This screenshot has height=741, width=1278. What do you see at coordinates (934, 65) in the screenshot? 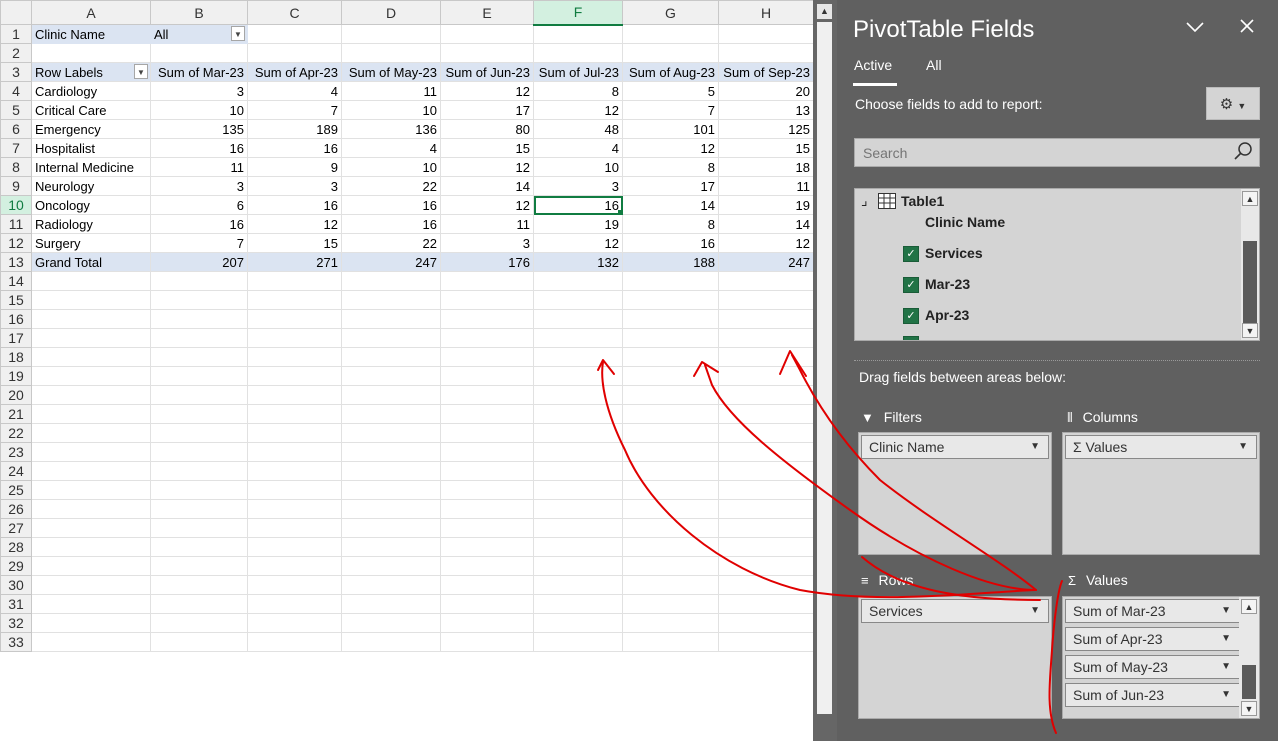
I see `tab-all: All` at bounding box center [934, 65].